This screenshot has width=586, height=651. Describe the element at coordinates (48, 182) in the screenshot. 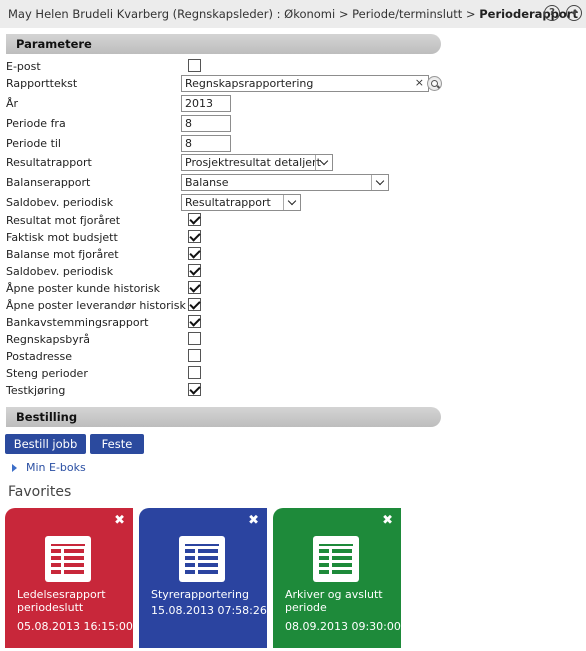

I see `balanserapport-label: Balanserapport` at that location.